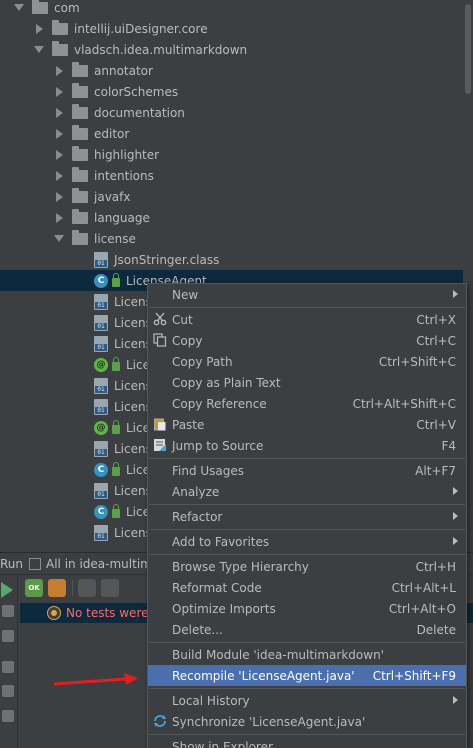  What do you see at coordinates (468, 49) in the screenshot?
I see `tree-scrollbar-thumb` at bounding box center [468, 49].